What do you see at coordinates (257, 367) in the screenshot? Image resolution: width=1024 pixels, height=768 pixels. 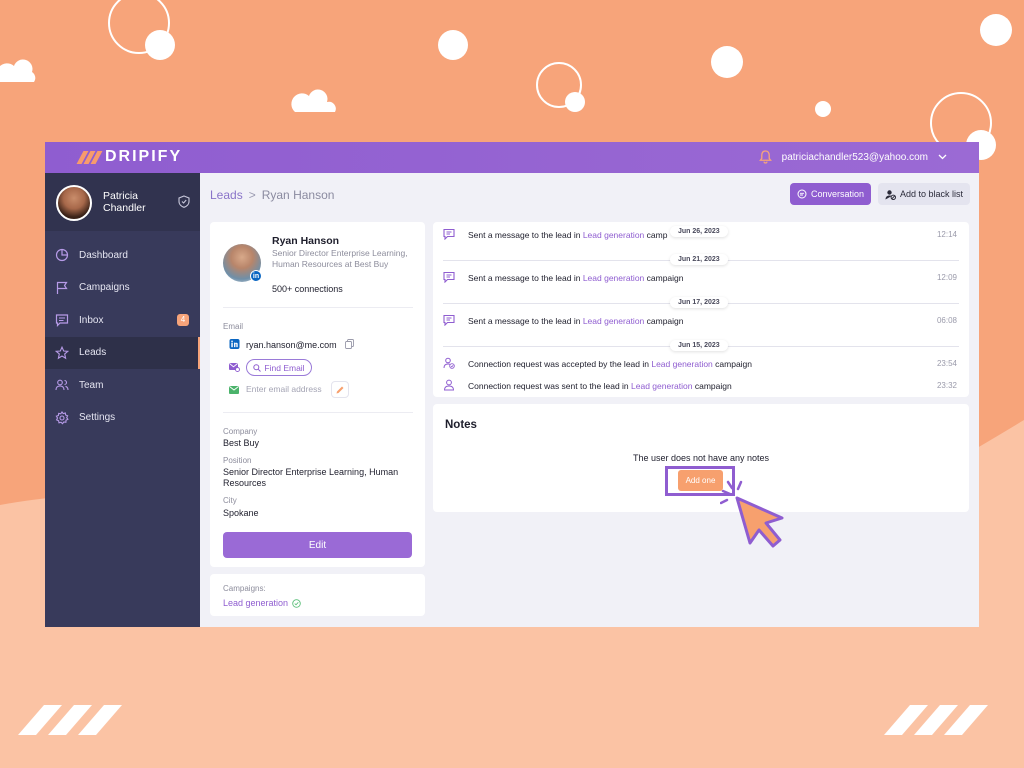 I see `search-icon` at bounding box center [257, 367].